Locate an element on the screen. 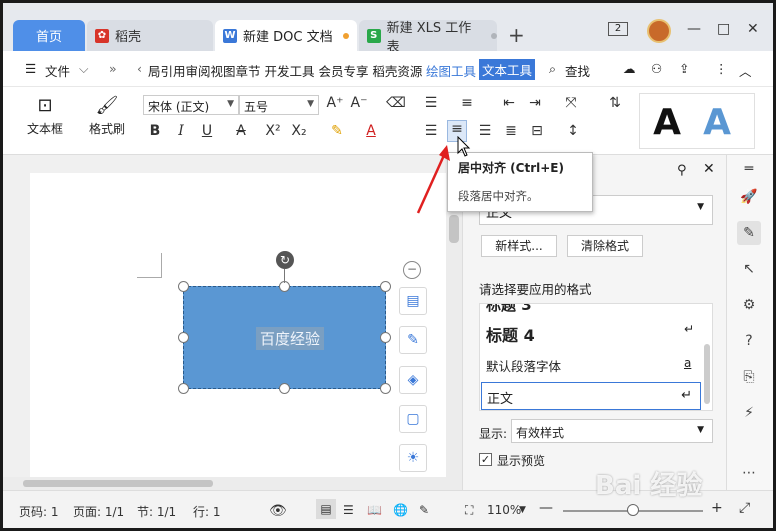  list-scroll-thumb is located at coordinates (707, 374).